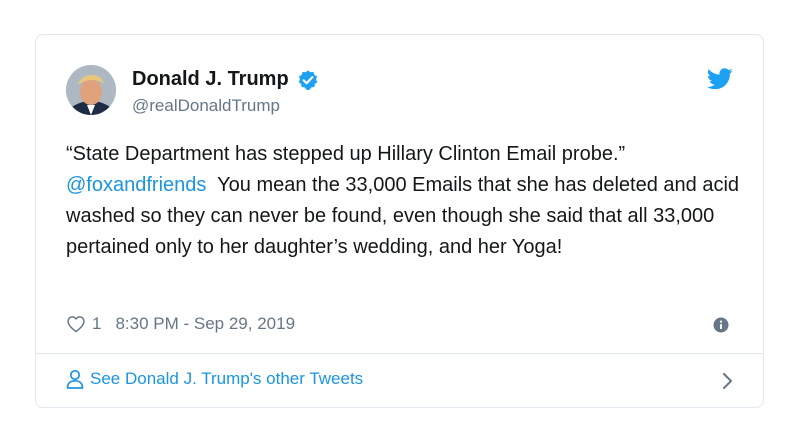  What do you see at coordinates (210, 79) in the screenshot?
I see `author-name: Donald J. Trump` at bounding box center [210, 79].